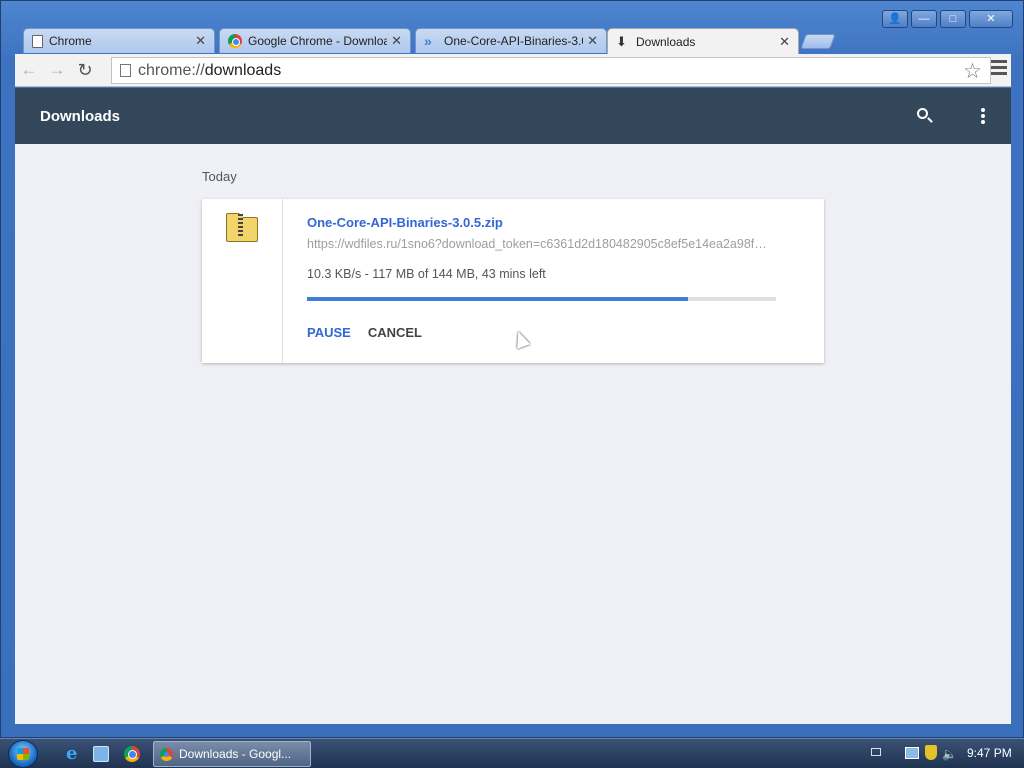  Describe the element at coordinates (243, 70) in the screenshot. I see `url-path: downloads` at that location.